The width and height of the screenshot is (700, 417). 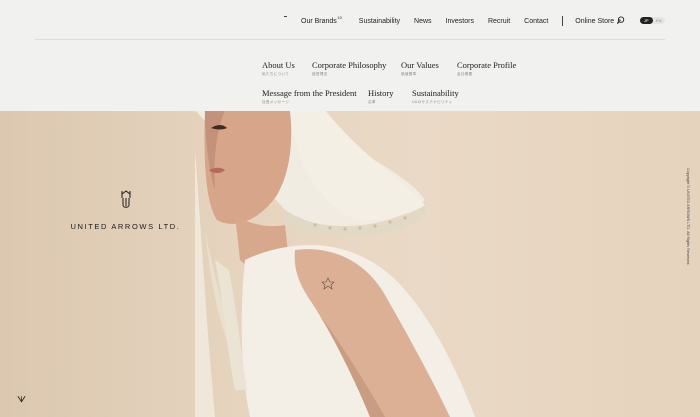 I want to click on nav-online-store: Online Store↗, so click(x=598, y=21).